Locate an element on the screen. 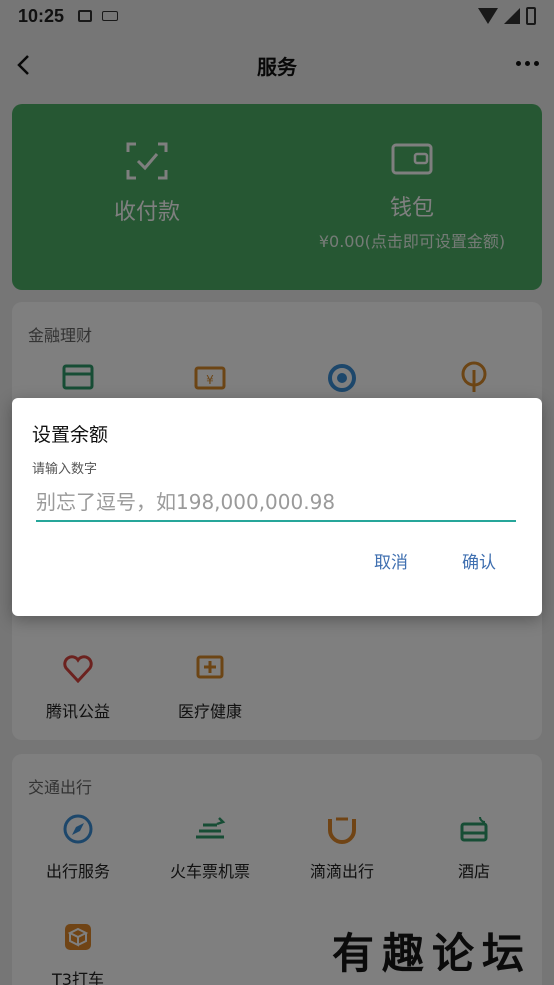 This screenshot has width=554, height=985. dialog-title: 设置余额 is located at coordinates (70, 435).